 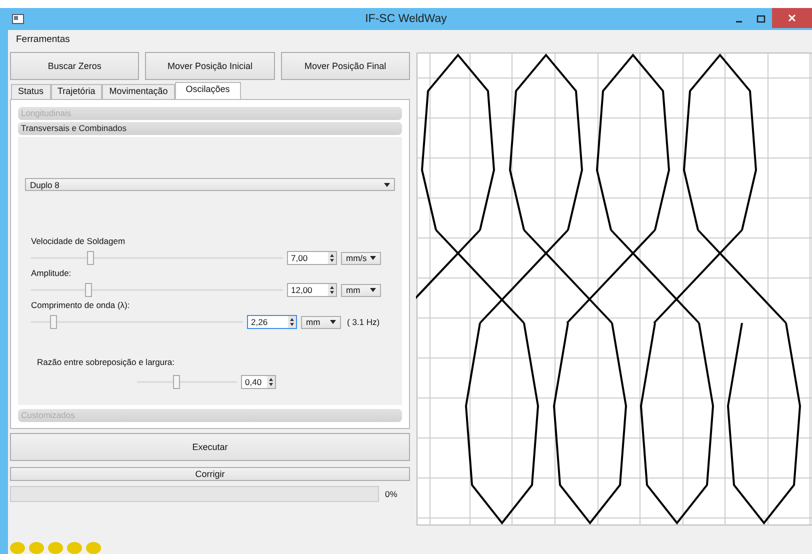 I want to click on app-icon, so click(x=18, y=19).